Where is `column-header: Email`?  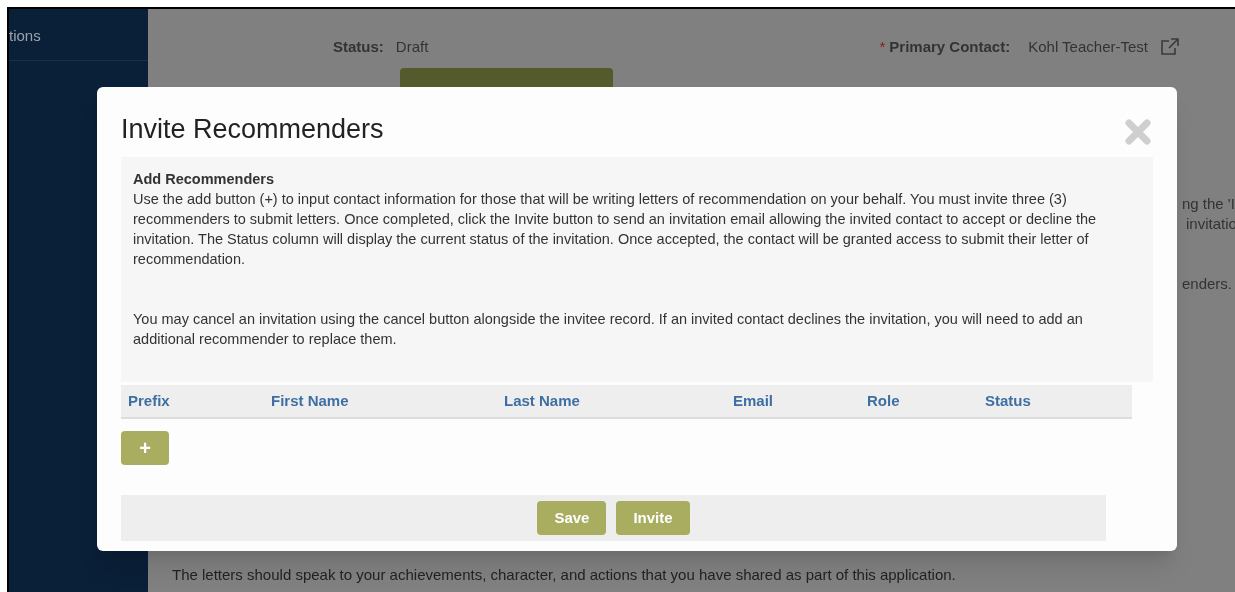
column-header: Email is located at coordinates (800, 401).